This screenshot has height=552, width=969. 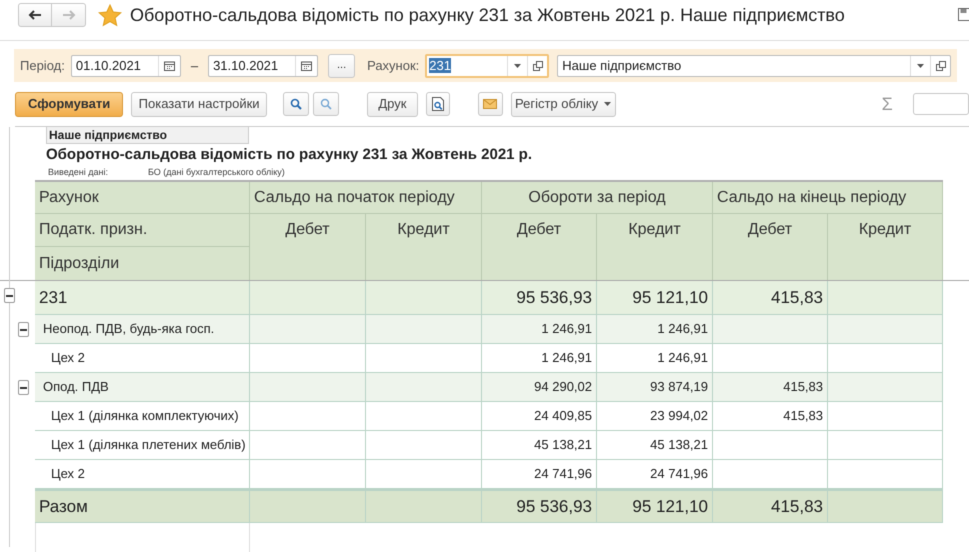 What do you see at coordinates (828, 198) in the screenshot?
I see `column-group-header: Сальдо на кінець періоду` at bounding box center [828, 198].